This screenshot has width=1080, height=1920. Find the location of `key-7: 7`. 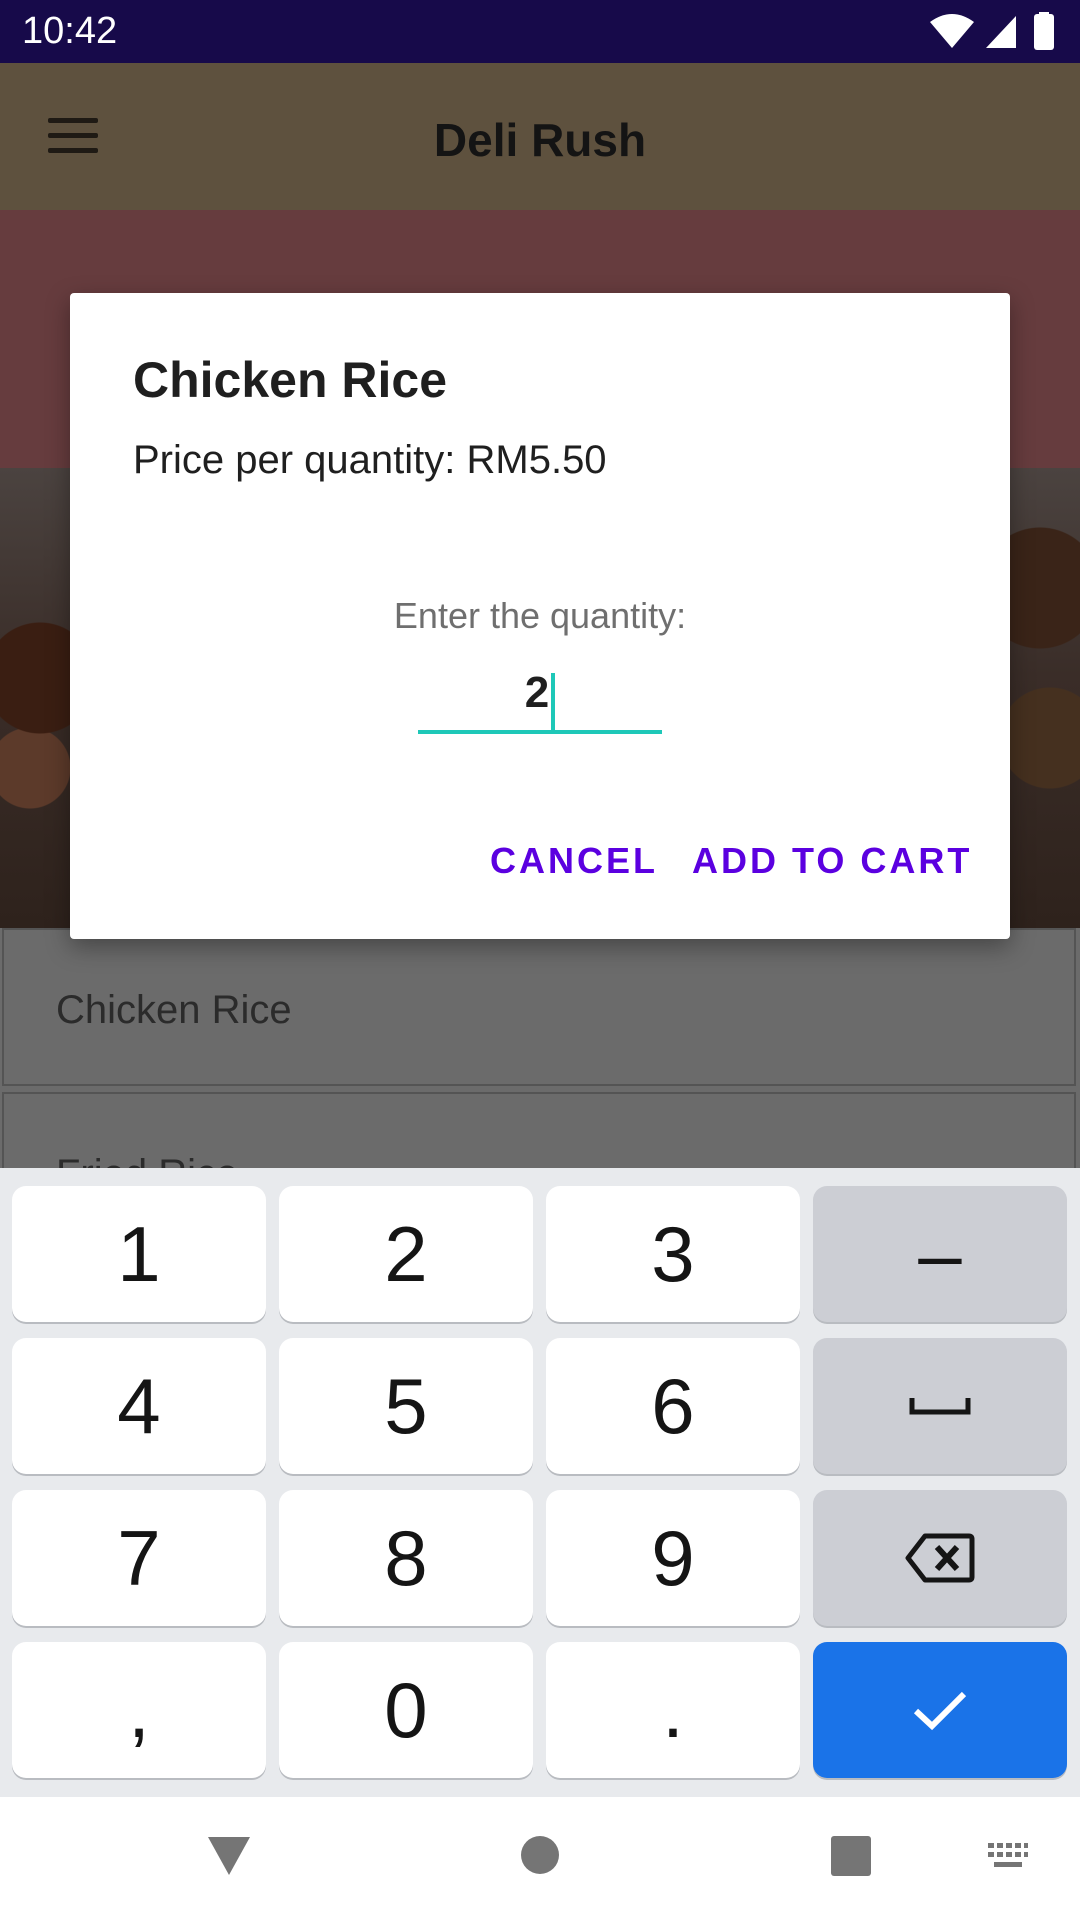

key-7: 7 is located at coordinates (139, 1558).